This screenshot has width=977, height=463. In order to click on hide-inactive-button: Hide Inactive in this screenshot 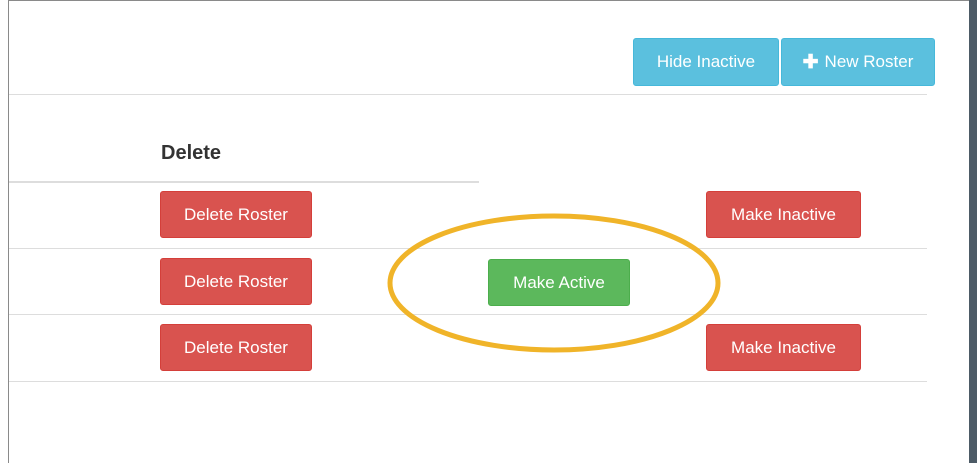, I will do `click(706, 62)`.